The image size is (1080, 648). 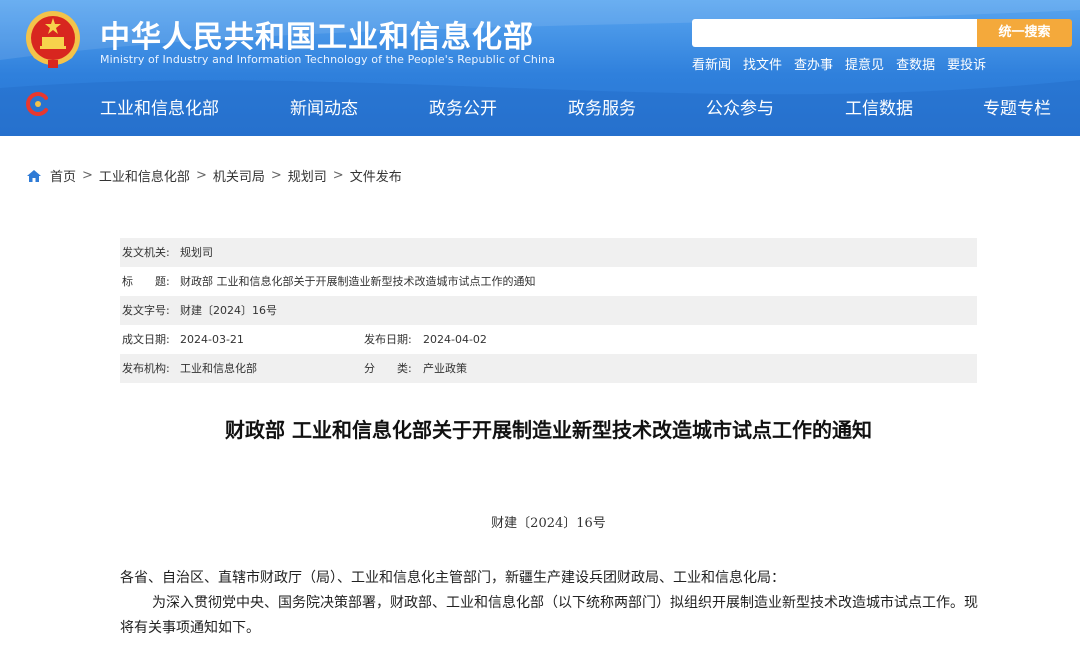 What do you see at coordinates (34, 175) in the screenshot?
I see `home-icon` at bounding box center [34, 175].